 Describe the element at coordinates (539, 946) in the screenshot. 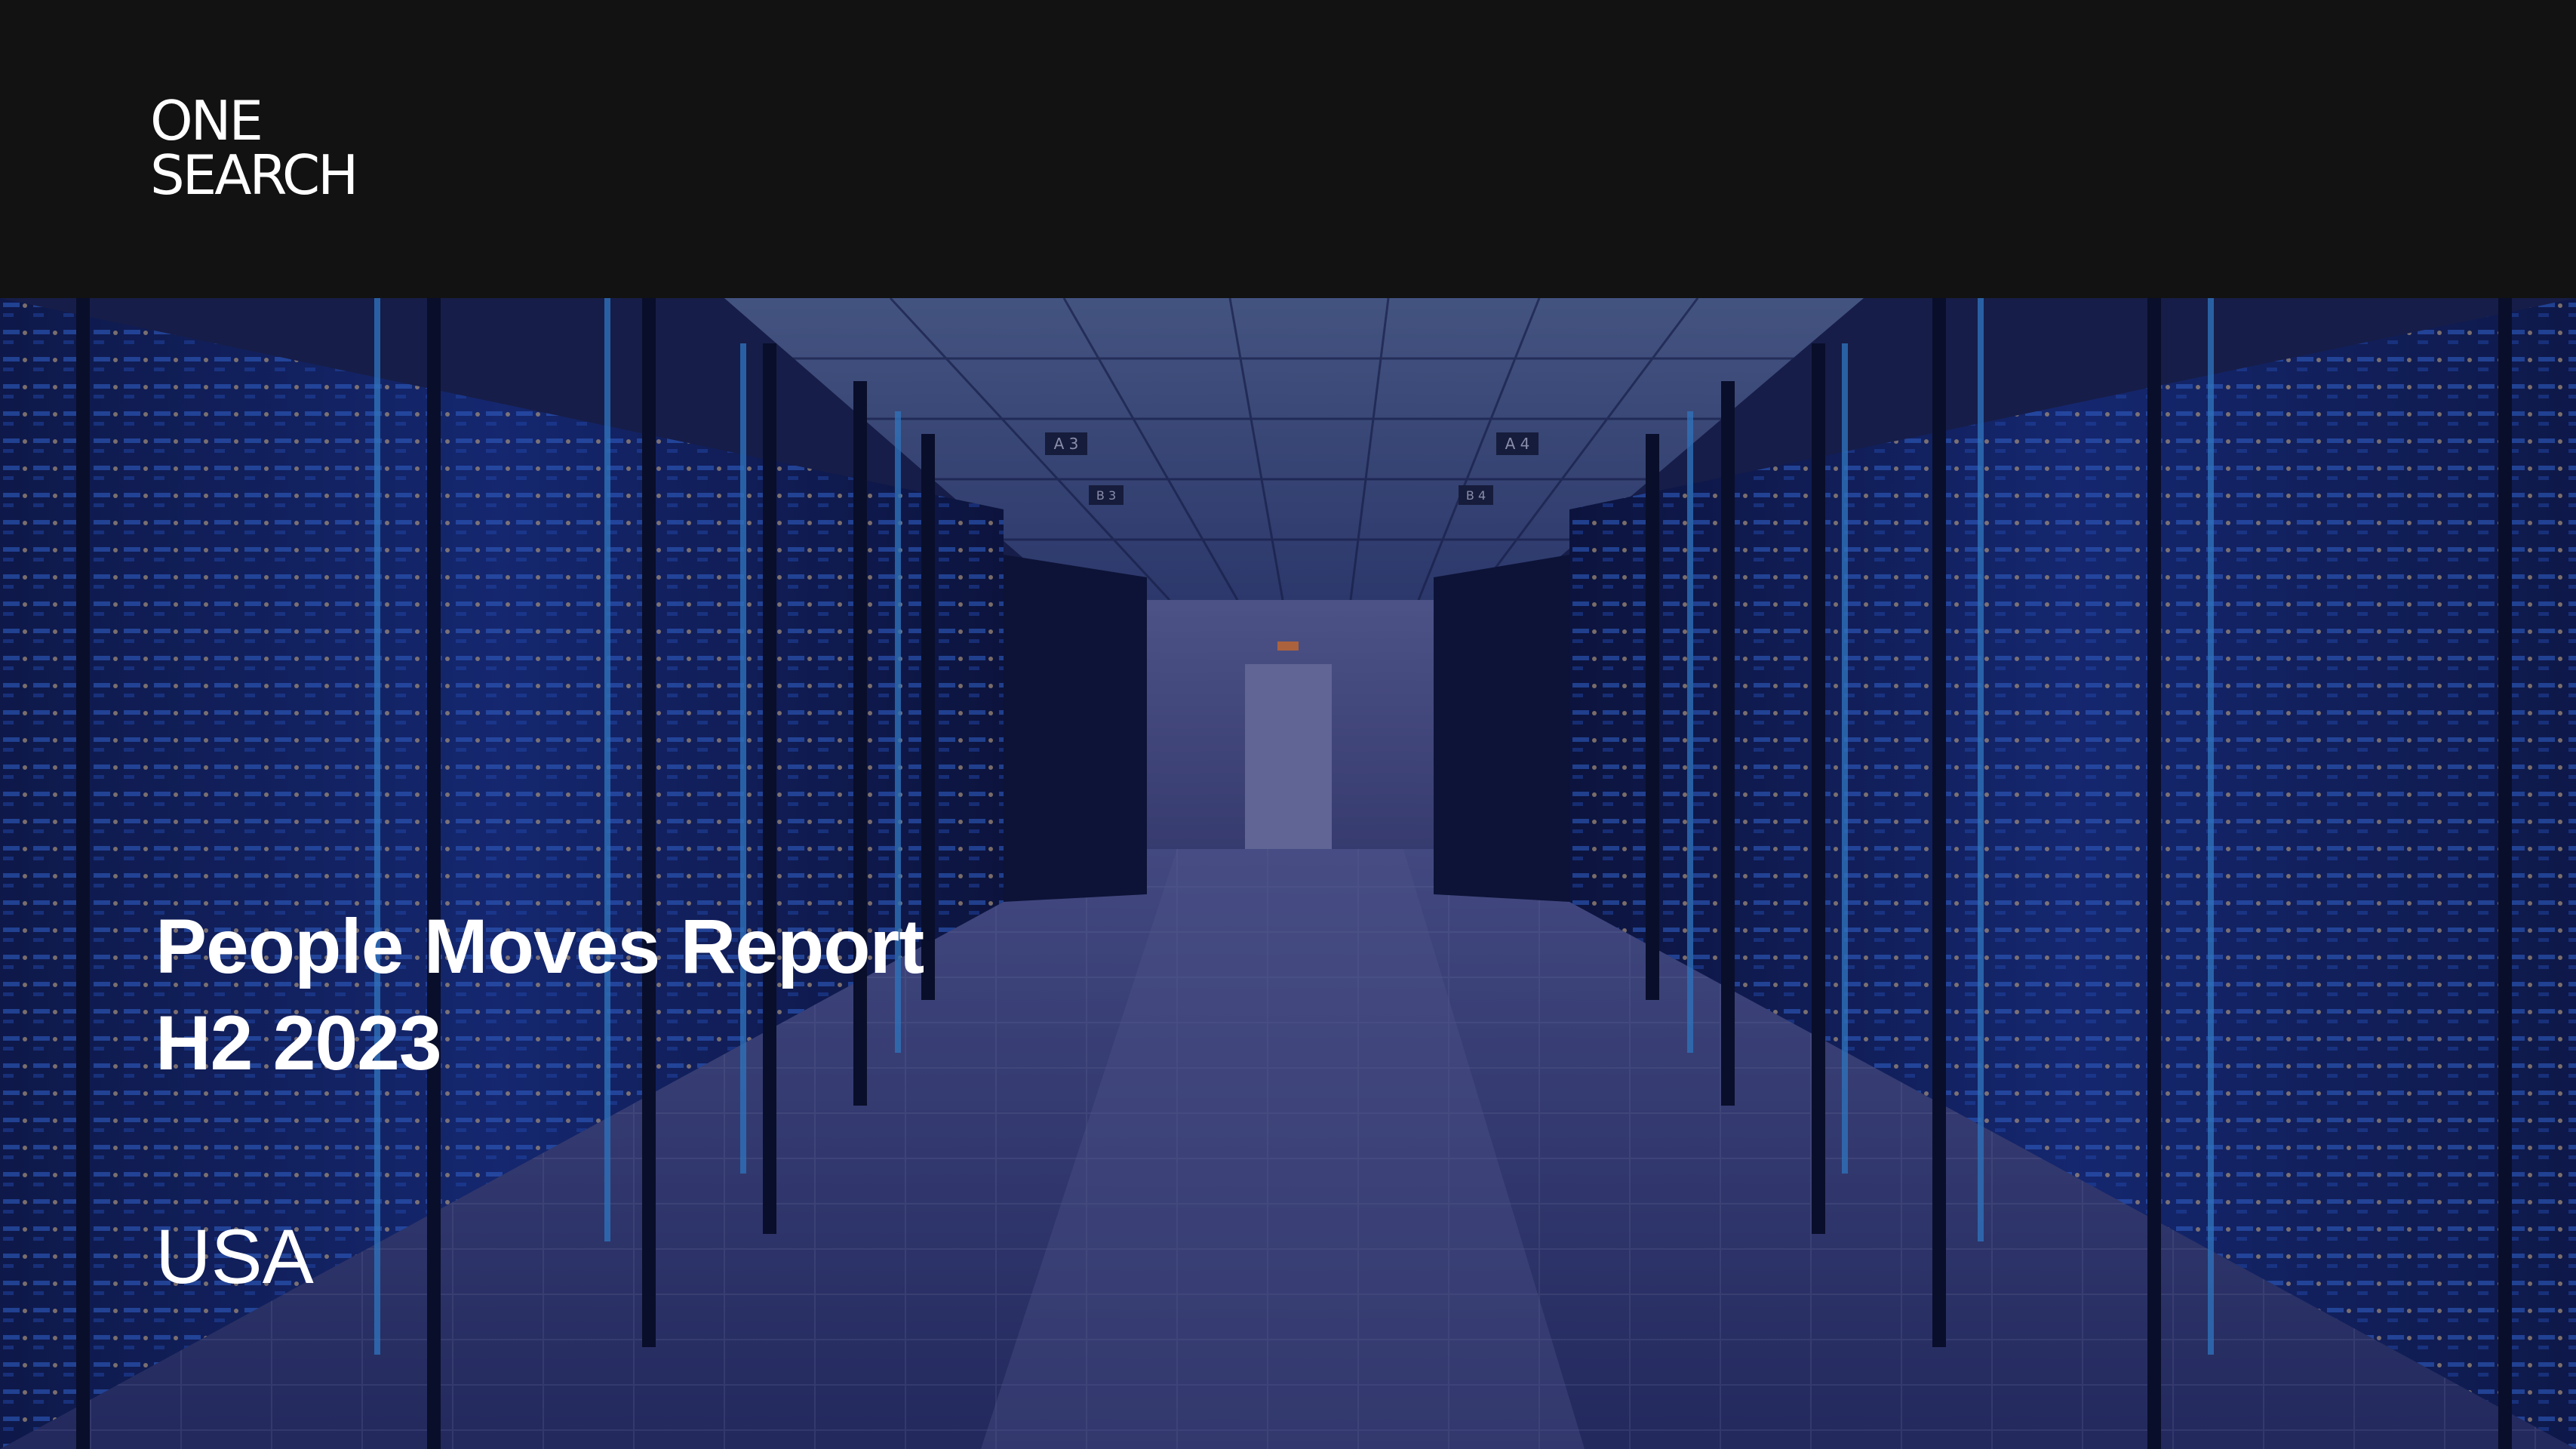

I see `report-title-line1: People Moves Report` at that location.